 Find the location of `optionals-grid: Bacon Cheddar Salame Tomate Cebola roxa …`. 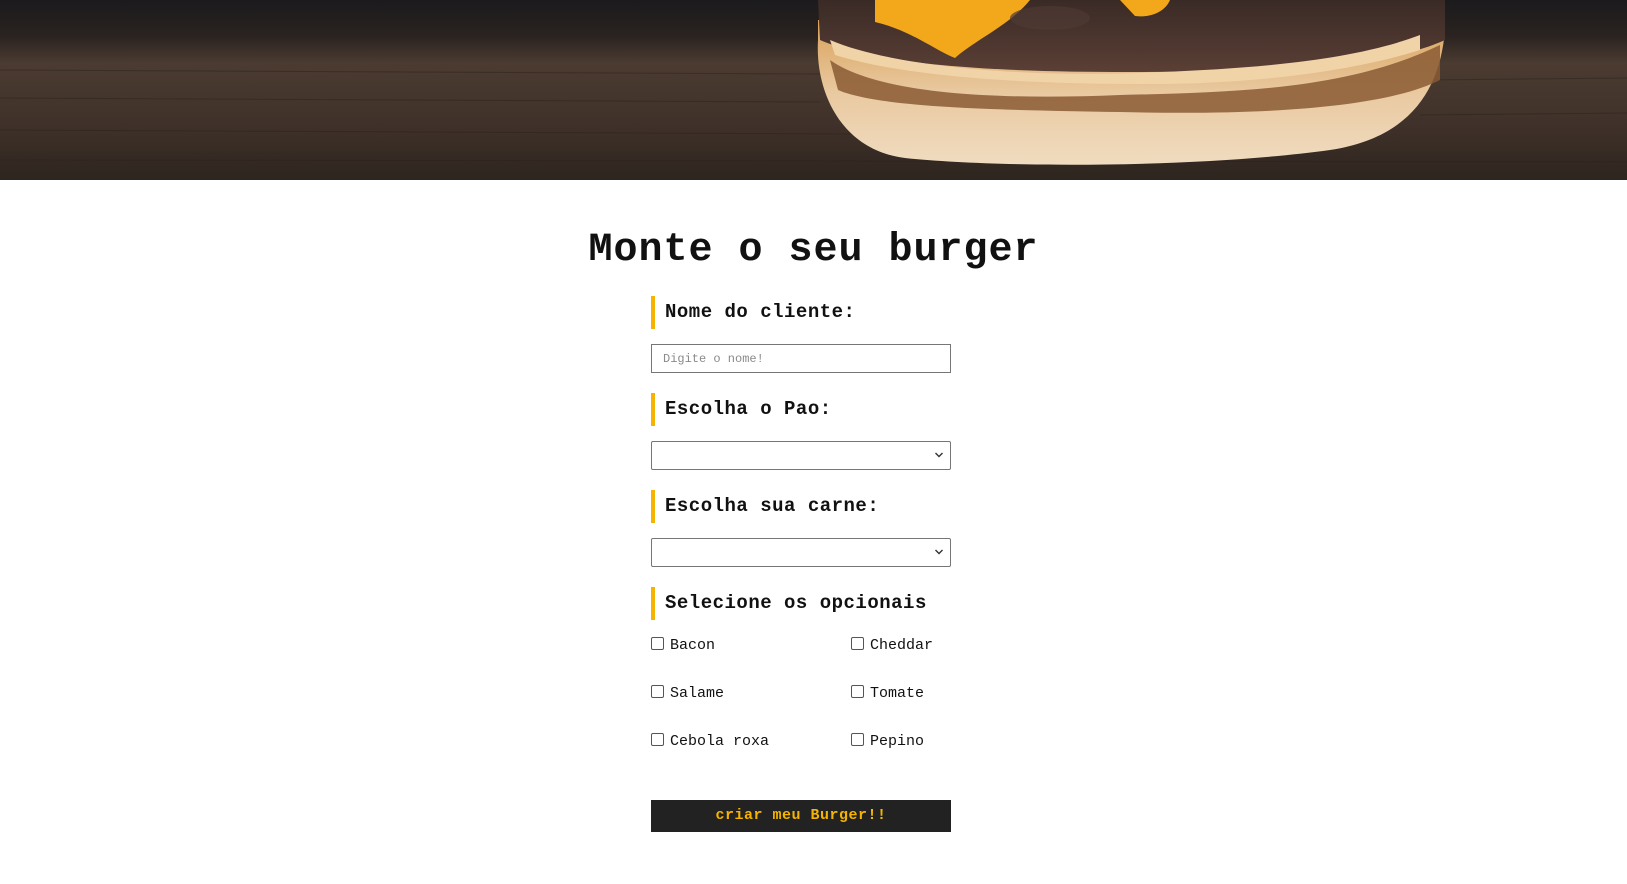

optionals-grid: Bacon Cheddar Salame Tomate Cebola roxa … is located at coordinates (801, 693).